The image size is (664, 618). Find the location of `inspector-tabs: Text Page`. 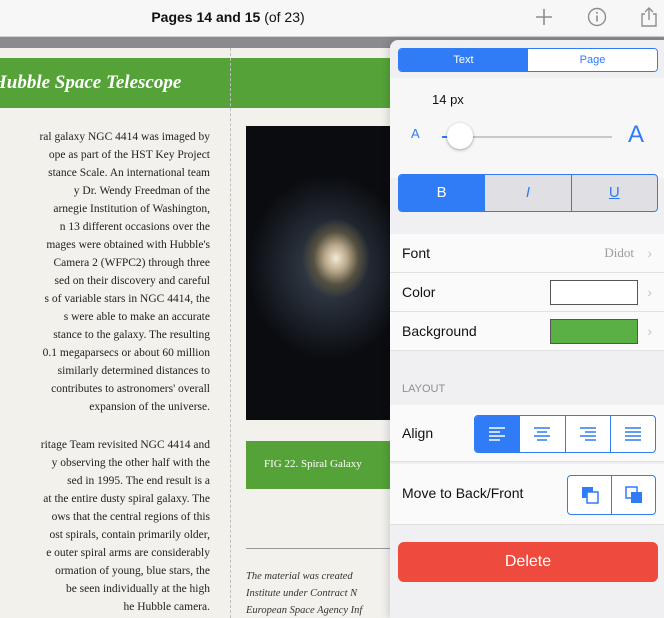

inspector-tabs: Text Page is located at coordinates (528, 60).